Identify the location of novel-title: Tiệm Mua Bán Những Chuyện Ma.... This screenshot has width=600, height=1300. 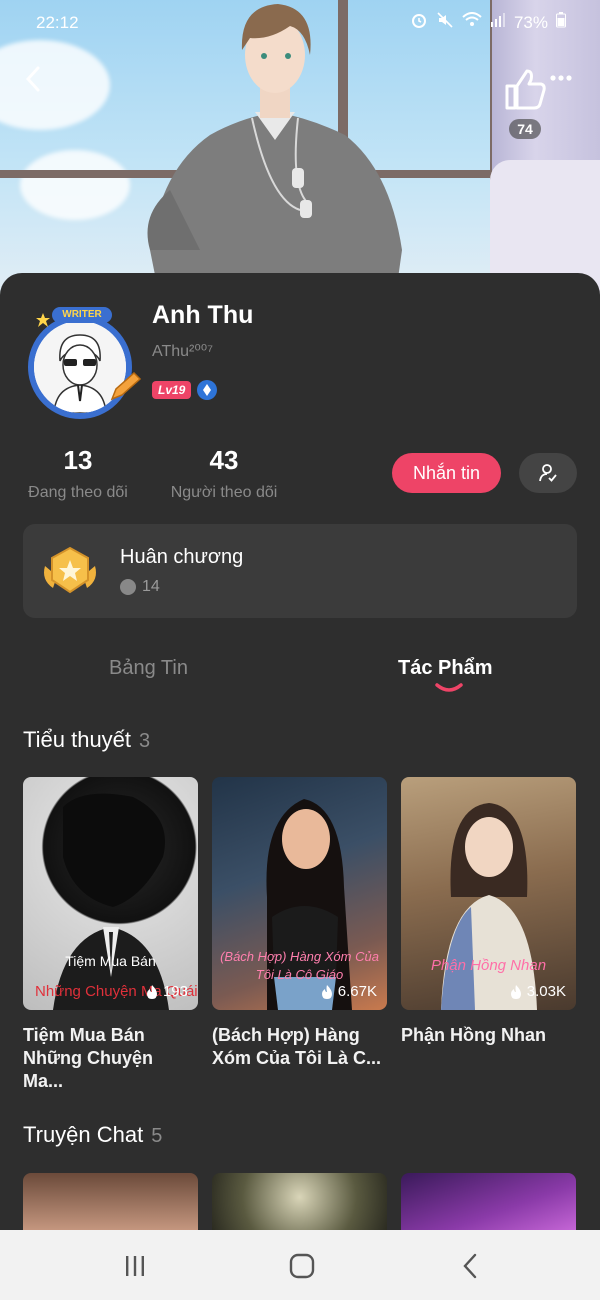
(88, 1058).